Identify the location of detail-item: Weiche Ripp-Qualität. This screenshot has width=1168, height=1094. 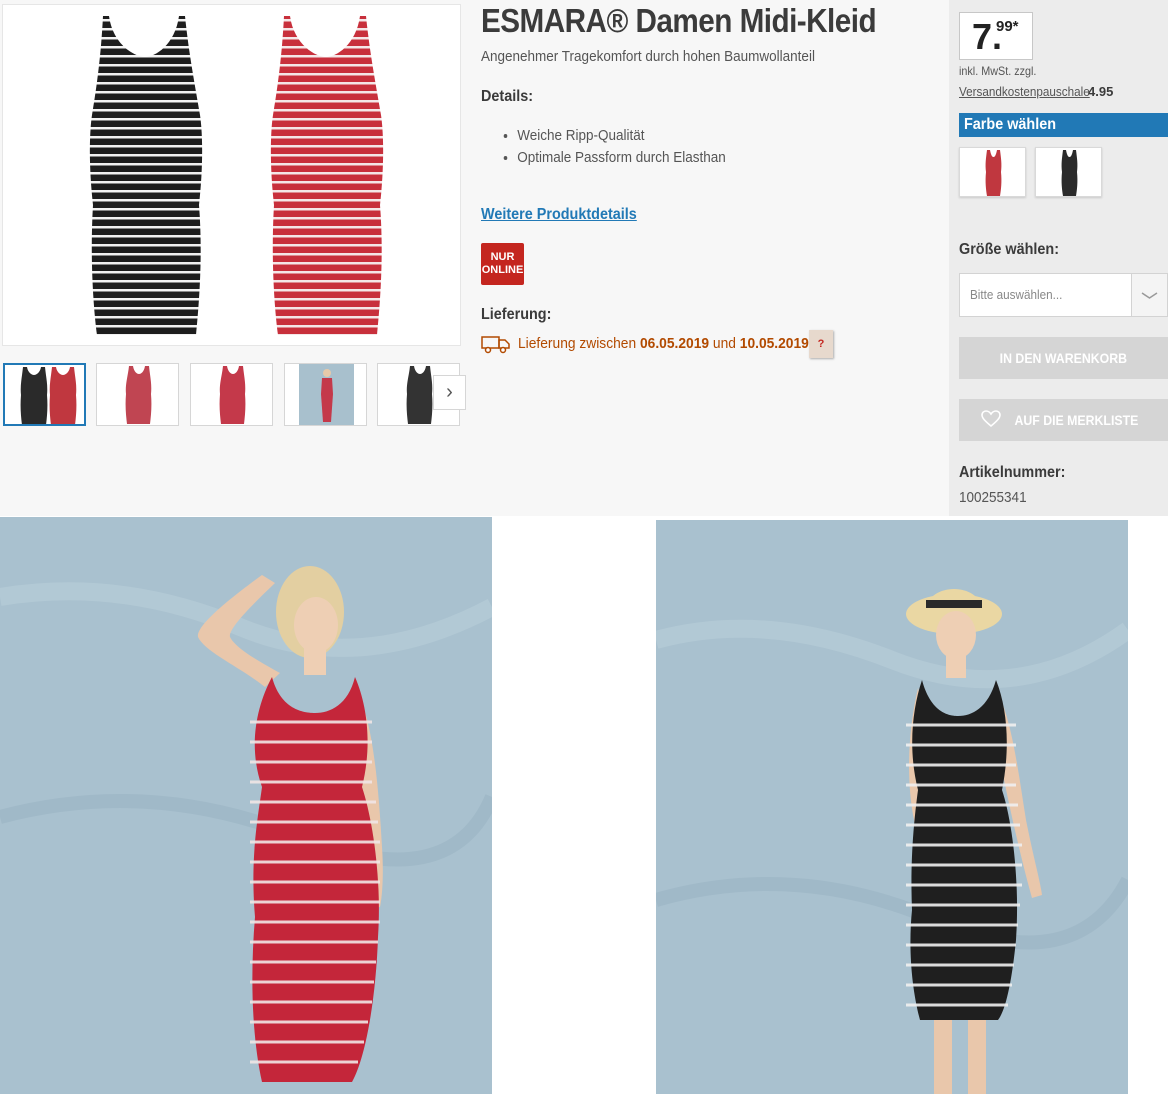
(621, 136).